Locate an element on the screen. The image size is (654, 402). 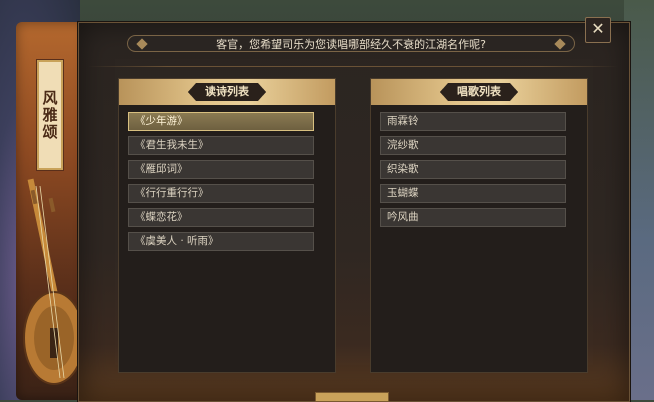
close-button: ✕ is located at coordinates (598, 30).